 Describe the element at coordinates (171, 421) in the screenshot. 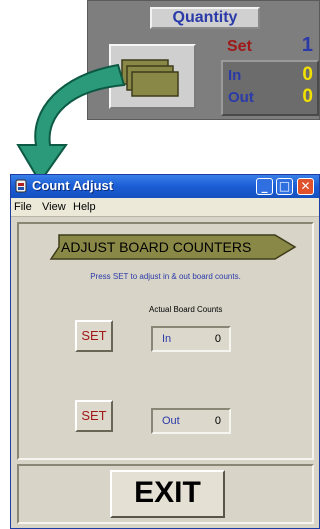

I see `out-count-label: Out` at that location.